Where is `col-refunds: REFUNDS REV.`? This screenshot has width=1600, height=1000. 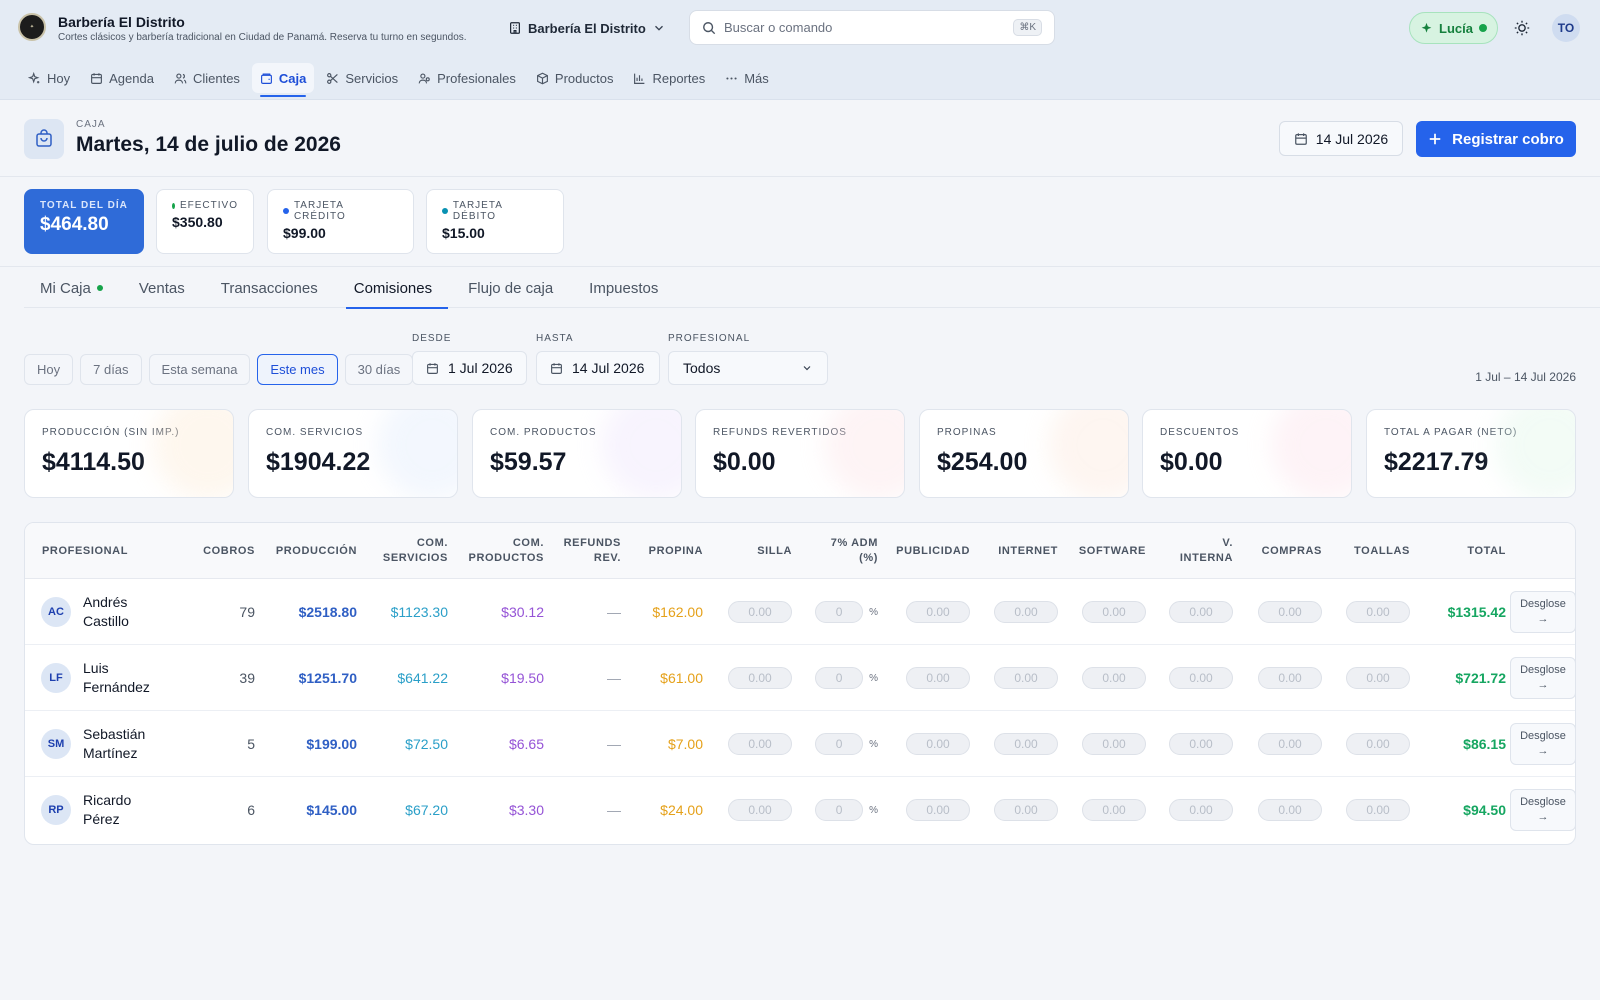
col-refunds: REFUNDS REV. is located at coordinates (582, 551).